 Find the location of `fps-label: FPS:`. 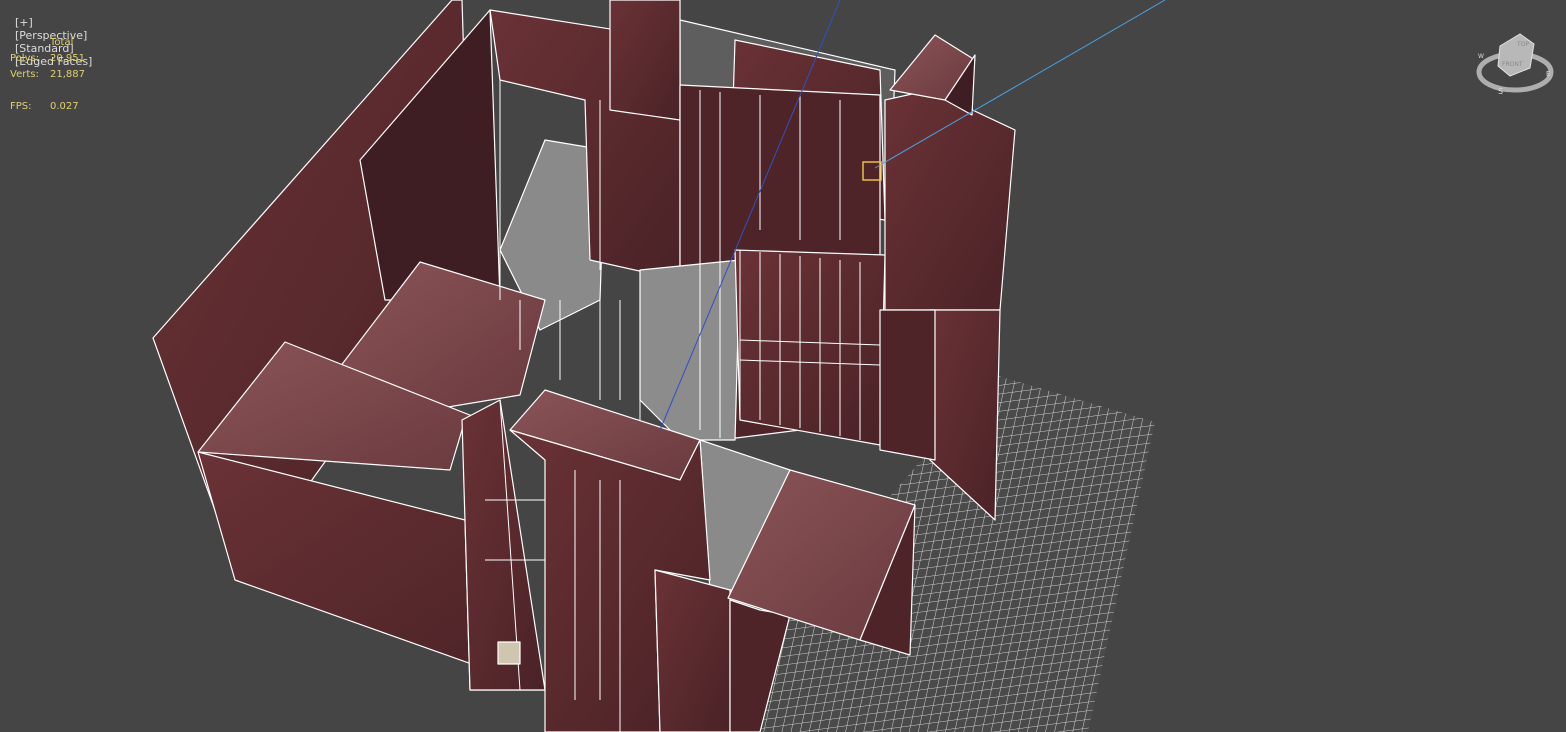

fps-label: FPS: is located at coordinates (21, 106).